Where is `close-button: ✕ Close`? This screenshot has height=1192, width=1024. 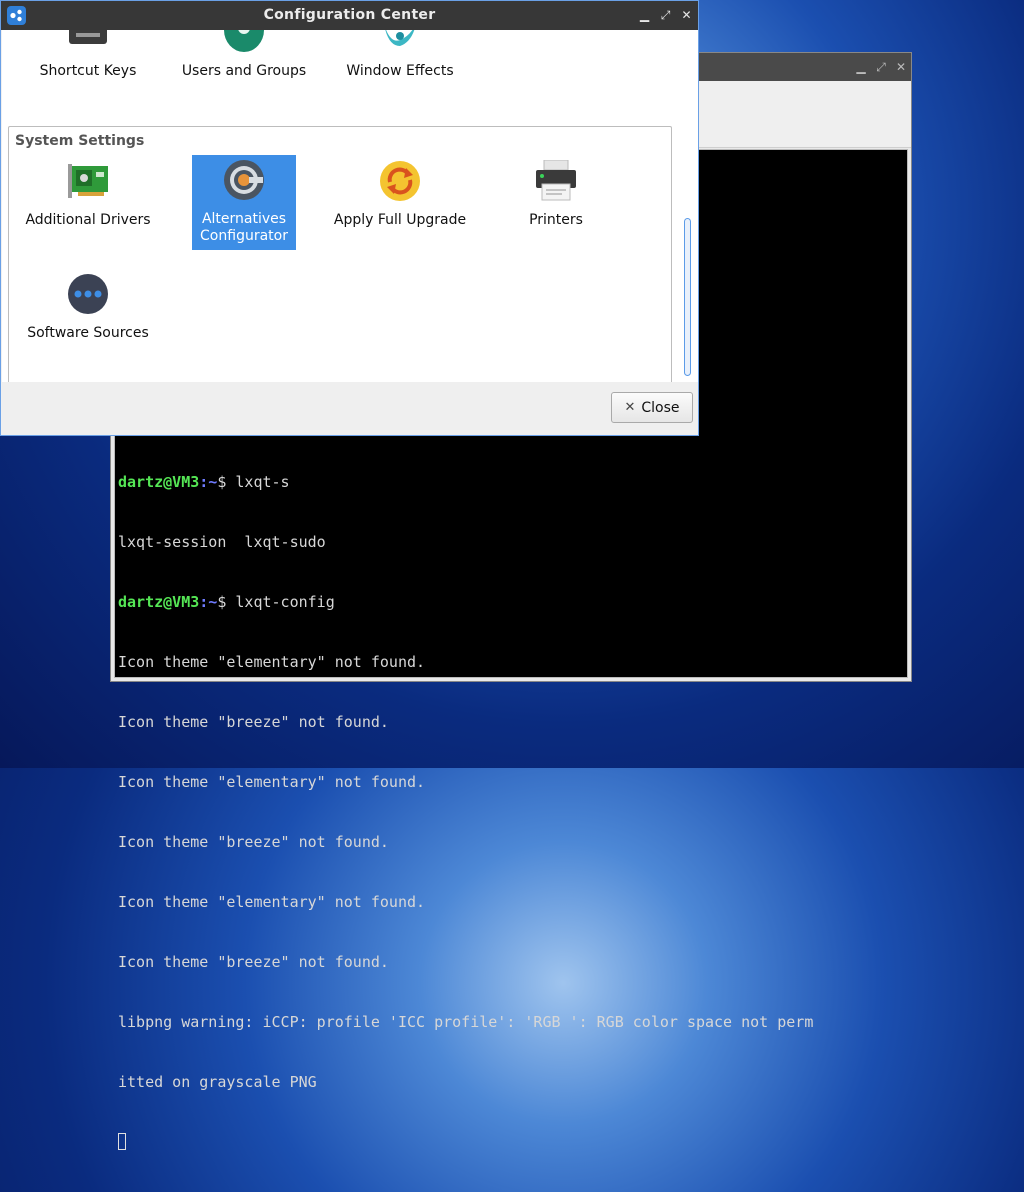
close-button: ✕ Close is located at coordinates (652, 407).